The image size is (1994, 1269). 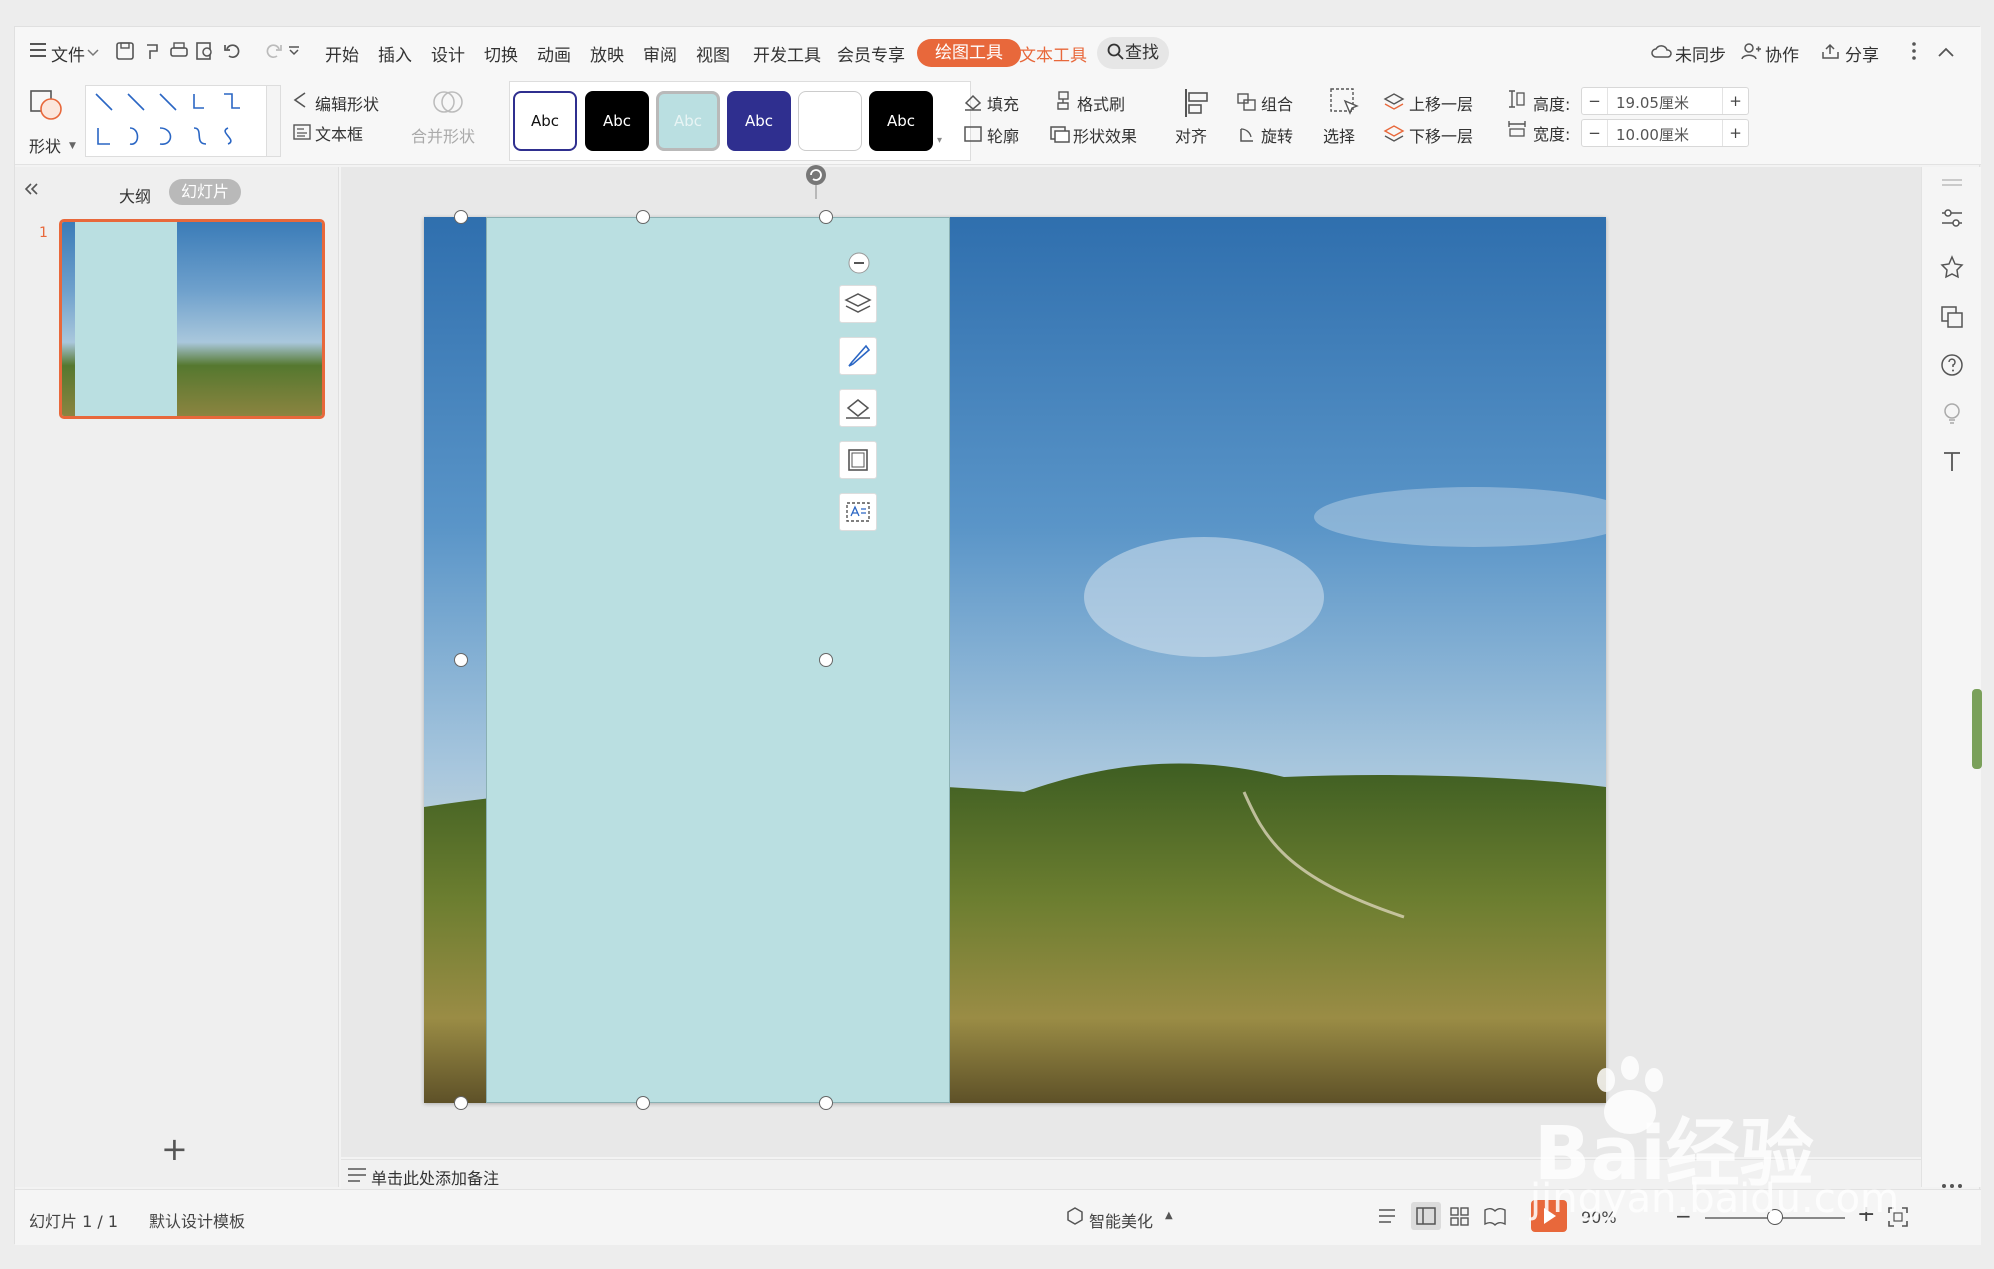 I want to click on format-icon, so click(x=153, y=53).